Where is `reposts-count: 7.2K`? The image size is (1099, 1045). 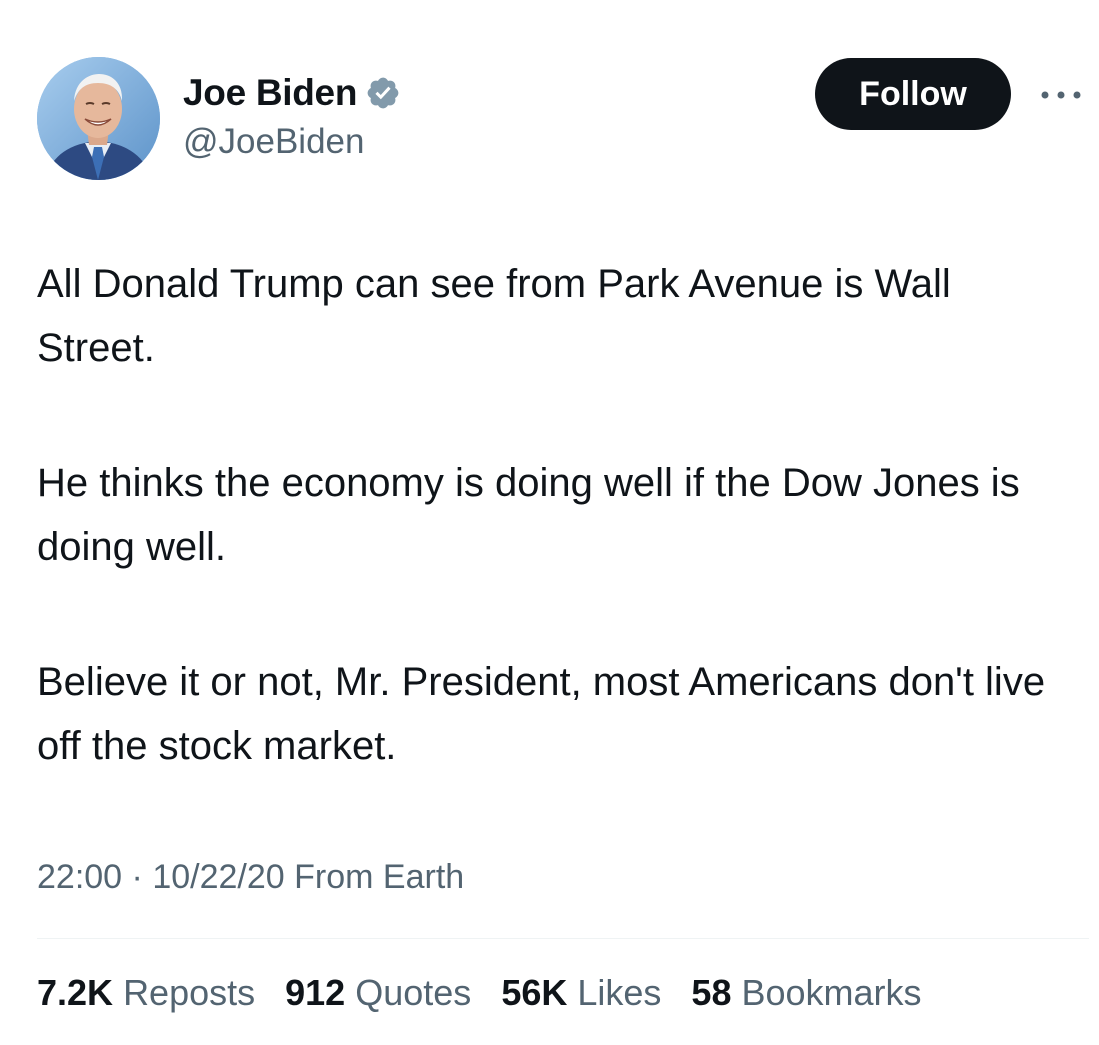
reposts-count: 7.2K is located at coordinates (75, 992).